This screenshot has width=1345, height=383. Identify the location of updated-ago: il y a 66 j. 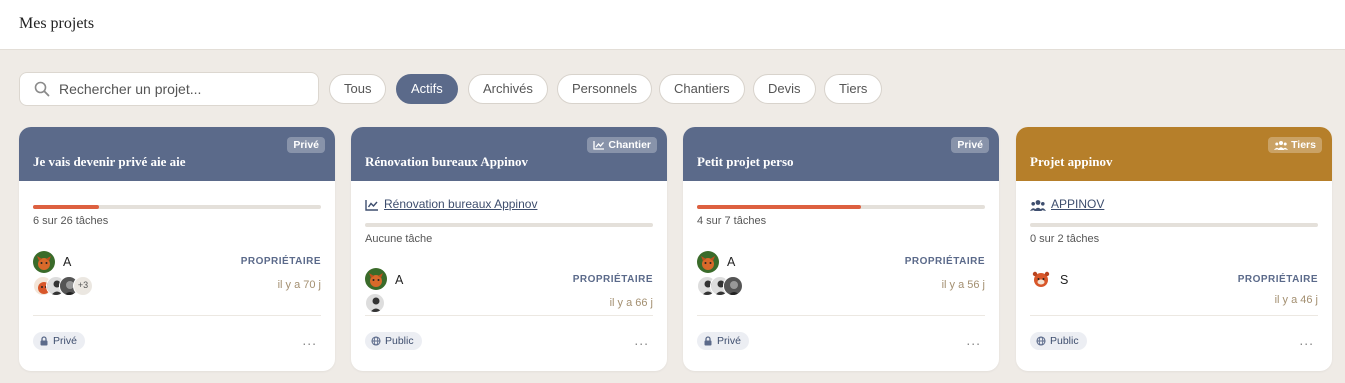
(631, 303).